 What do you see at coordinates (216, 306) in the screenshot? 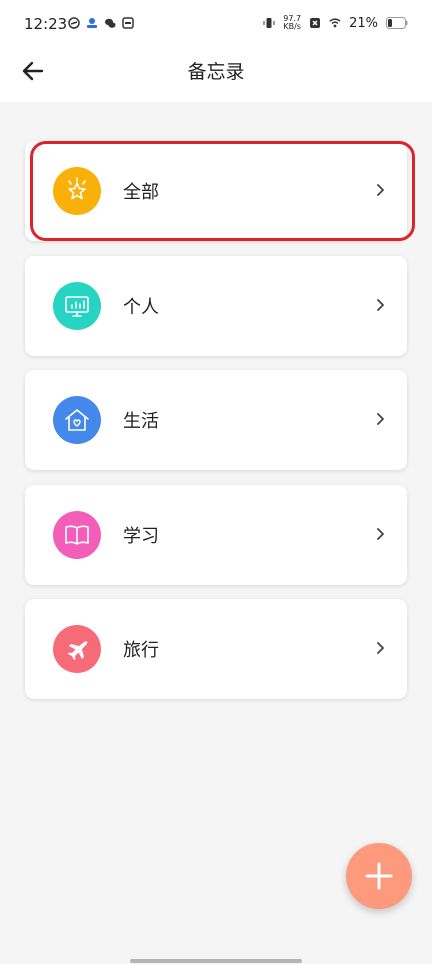
I see `category-item-personal: 个人` at bounding box center [216, 306].